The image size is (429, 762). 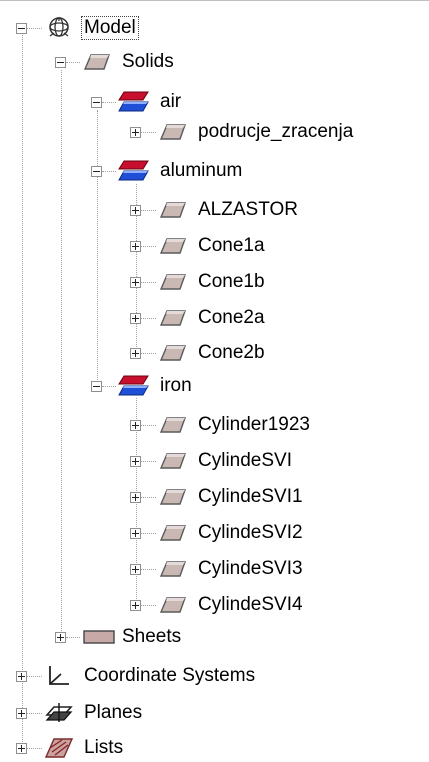 What do you see at coordinates (110, 28) in the screenshot?
I see `tree-label-model: Model` at bounding box center [110, 28].